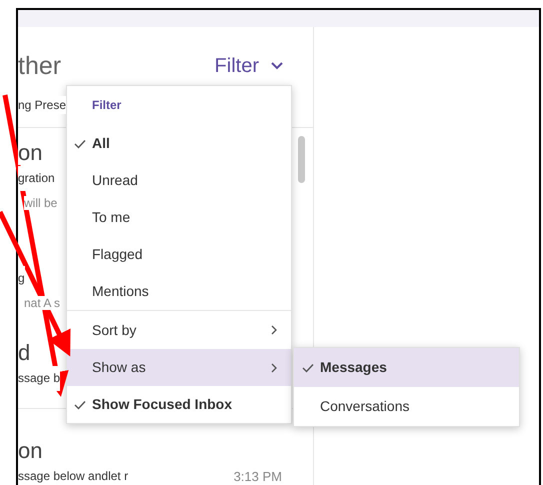 Image resolution: width=543 pixels, height=485 pixels. I want to click on menu-item: Messages, so click(406, 367).